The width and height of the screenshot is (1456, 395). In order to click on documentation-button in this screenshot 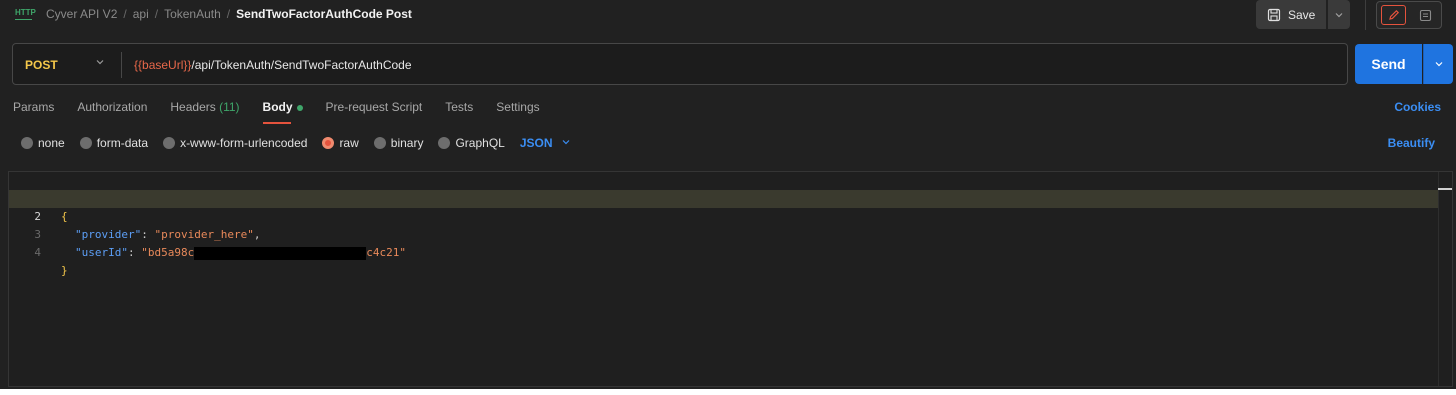, I will do `click(1425, 15)`.